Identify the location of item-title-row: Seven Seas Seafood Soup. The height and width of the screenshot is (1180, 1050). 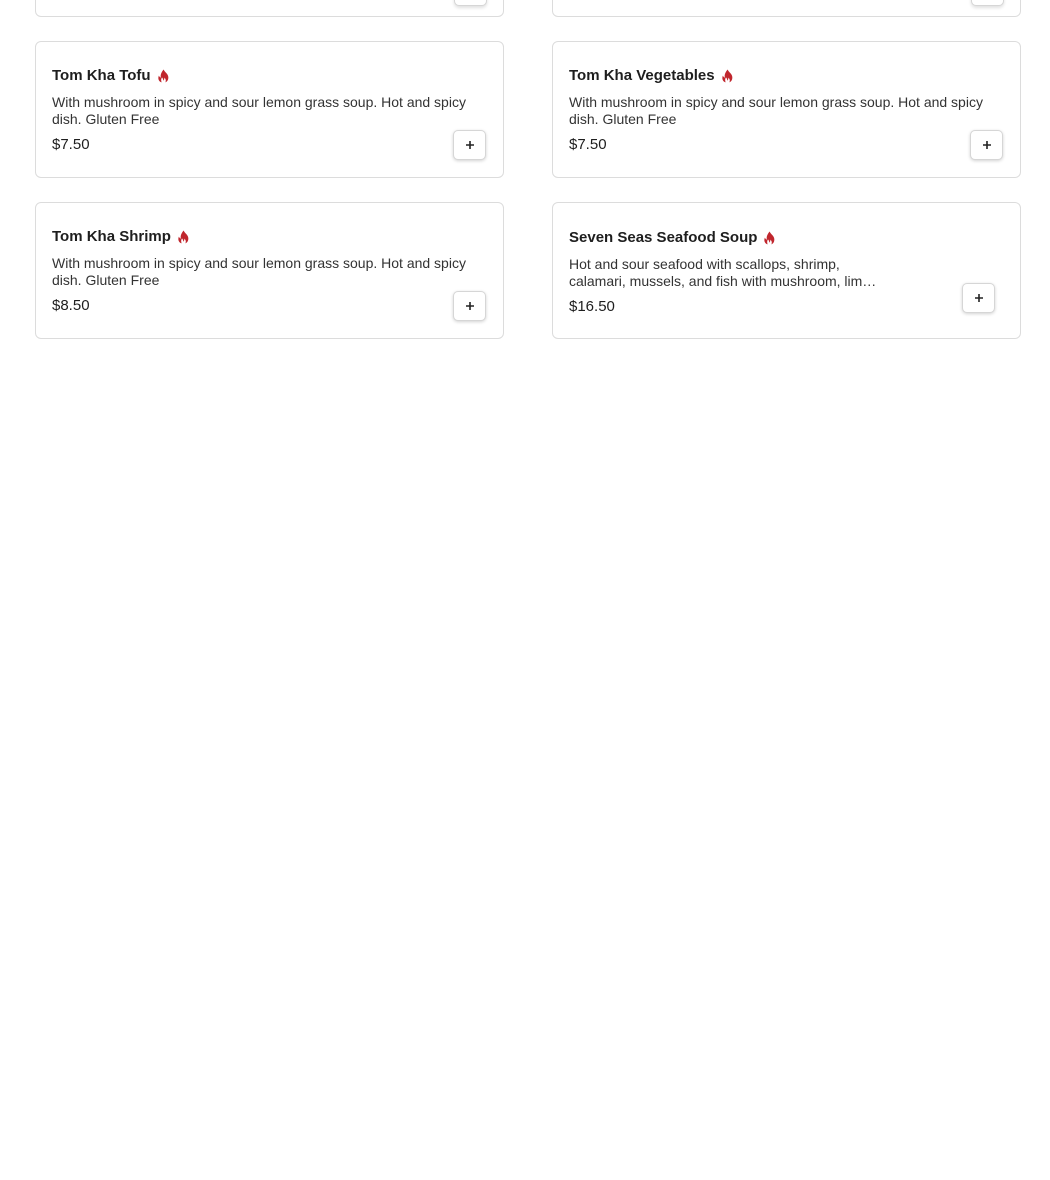
(672, 237).